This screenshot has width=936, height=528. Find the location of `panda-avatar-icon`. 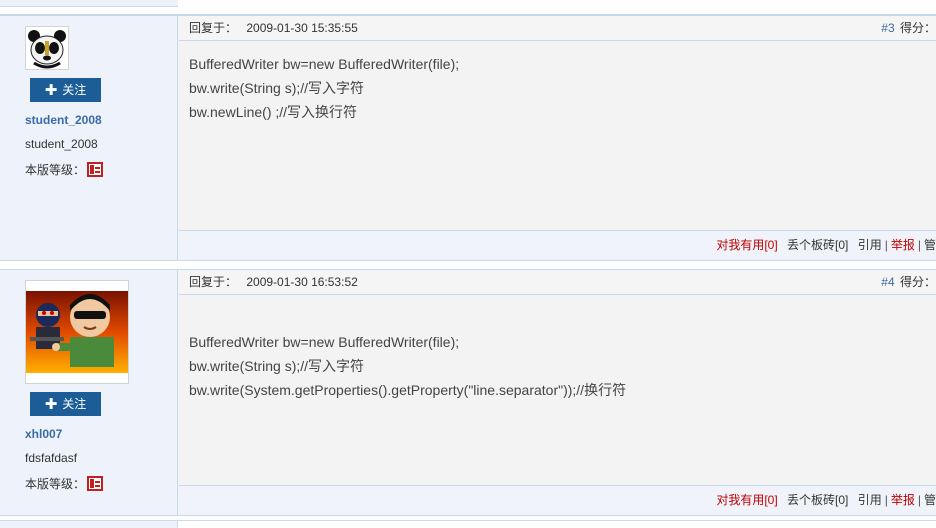

panda-avatar-icon is located at coordinates (47, 48).